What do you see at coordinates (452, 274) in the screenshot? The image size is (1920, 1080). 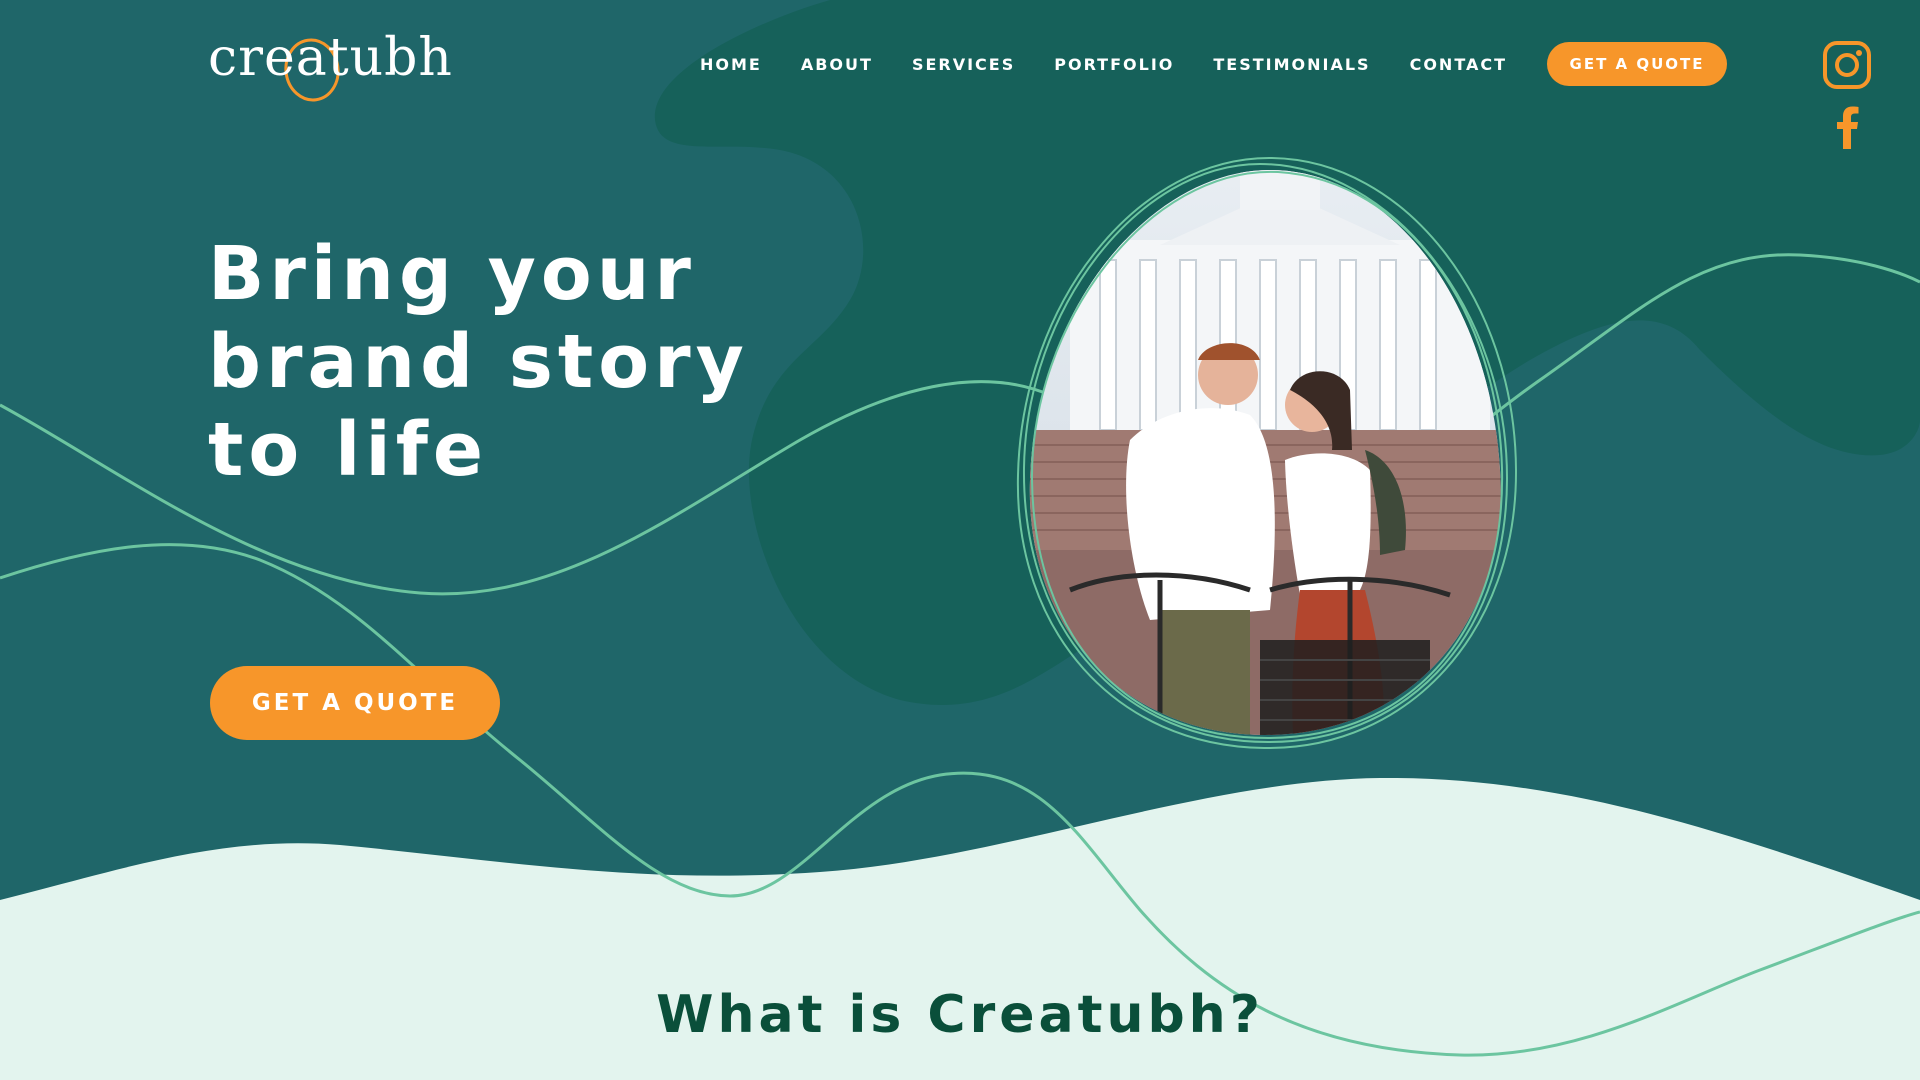 I see `hero-title-line: Bring your` at bounding box center [452, 274].